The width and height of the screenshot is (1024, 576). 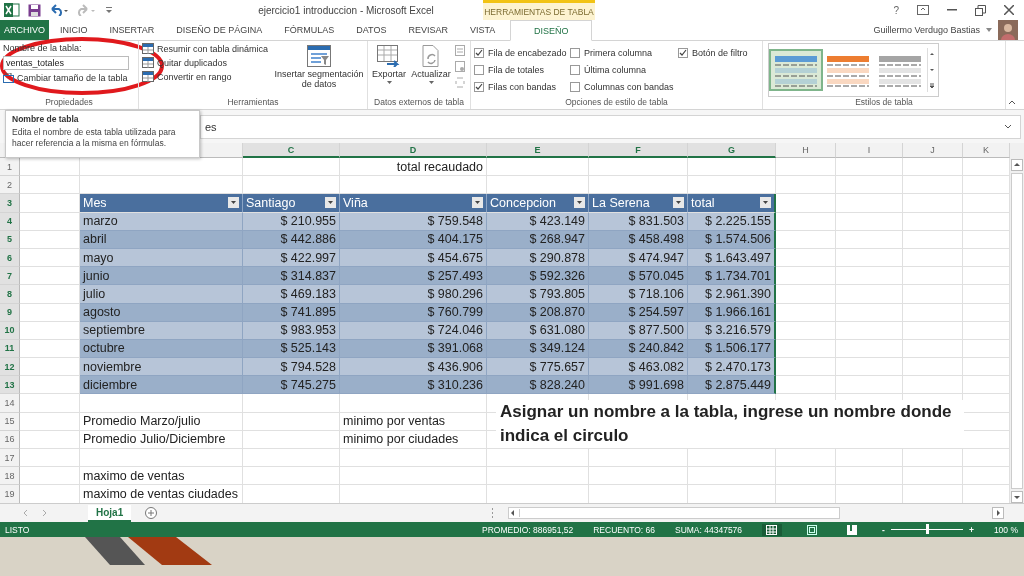 I want to click on table-cell: $ 314.837, so click(x=291, y=276).